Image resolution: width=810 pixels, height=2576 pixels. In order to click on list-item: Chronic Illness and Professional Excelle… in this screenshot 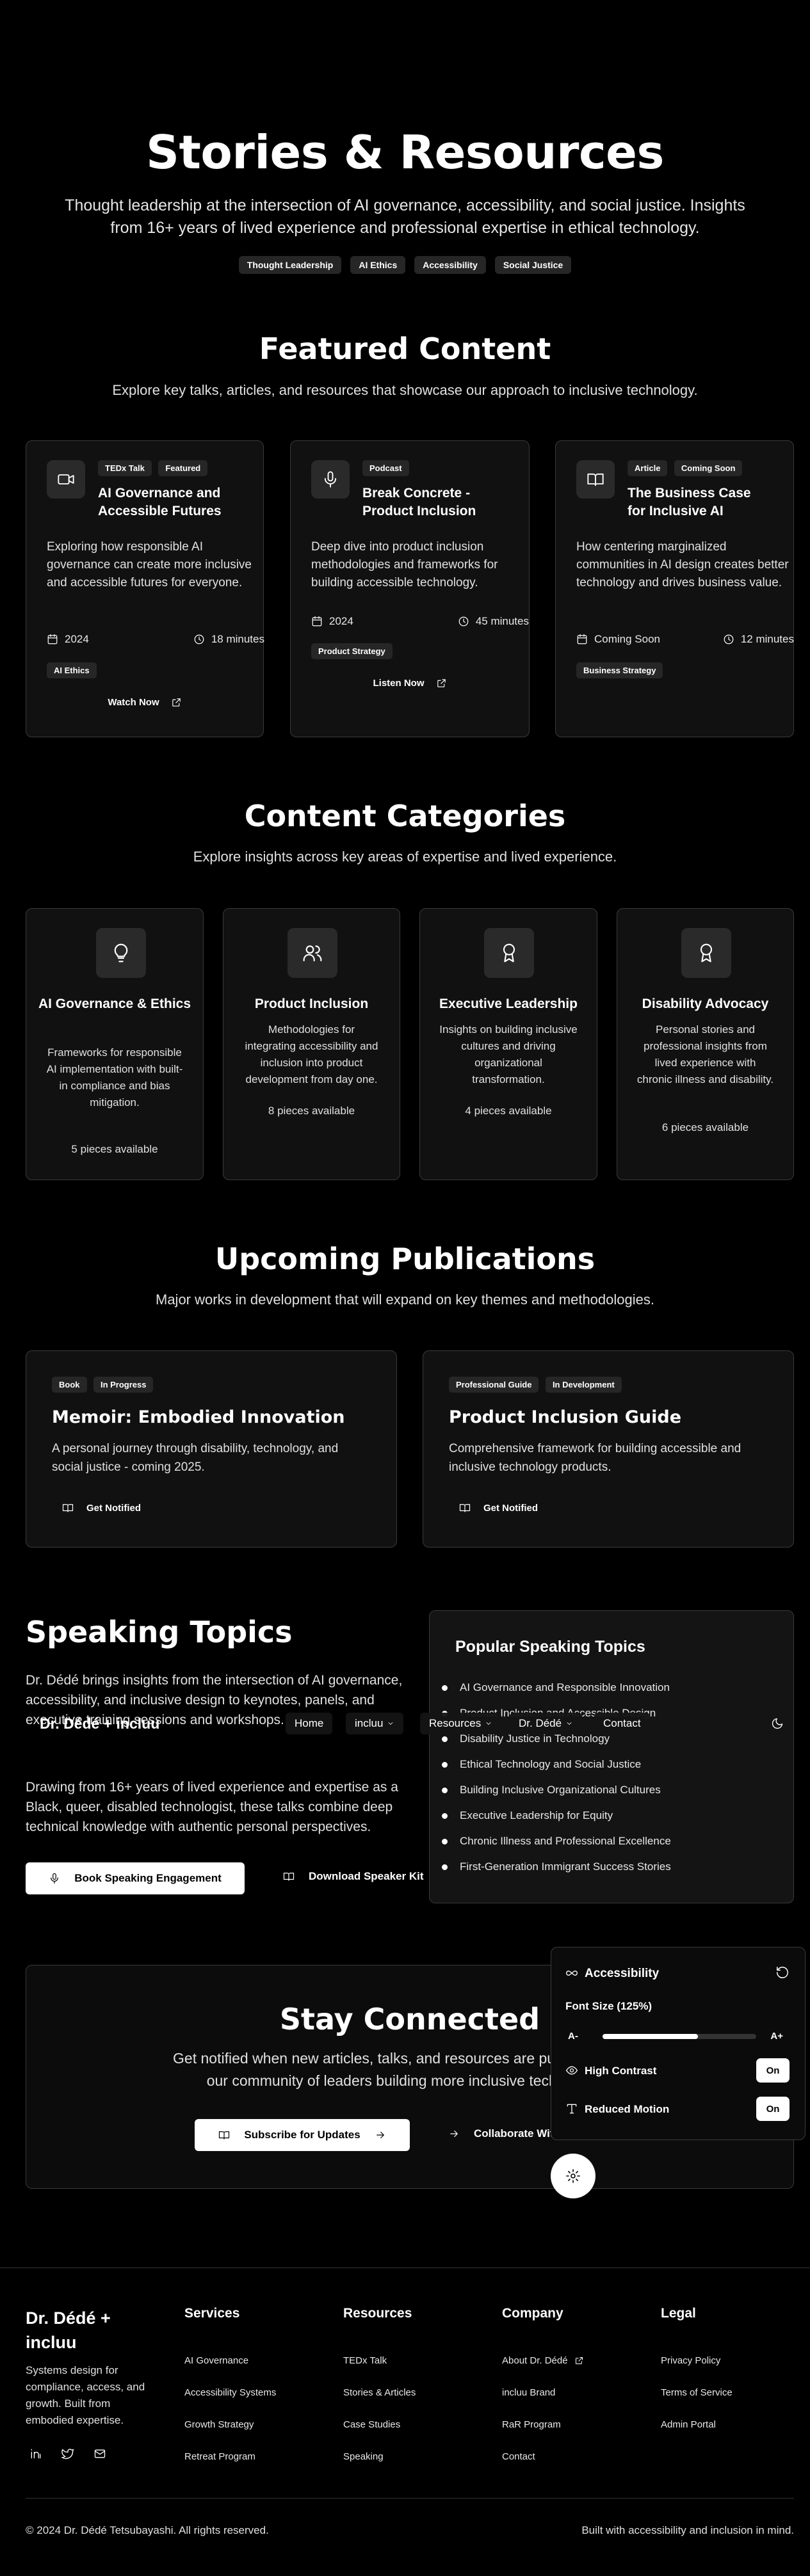, I will do `click(556, 1846)`.